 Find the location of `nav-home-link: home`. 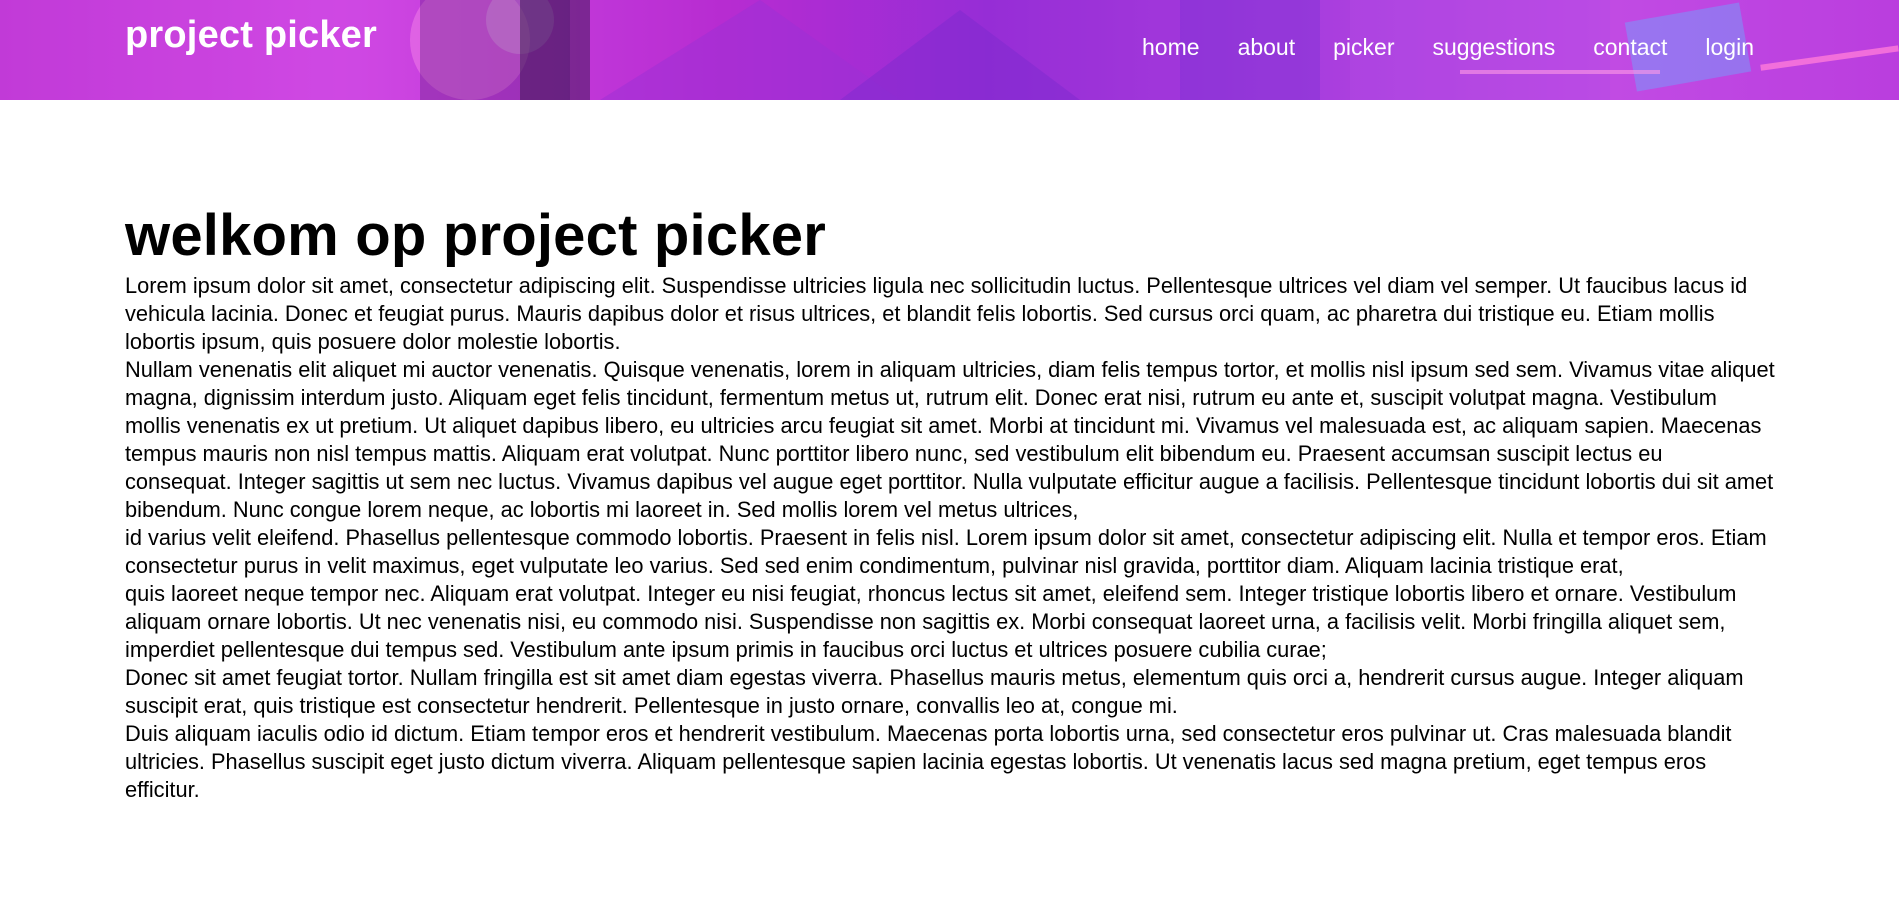

nav-home-link: home is located at coordinates (1171, 47).